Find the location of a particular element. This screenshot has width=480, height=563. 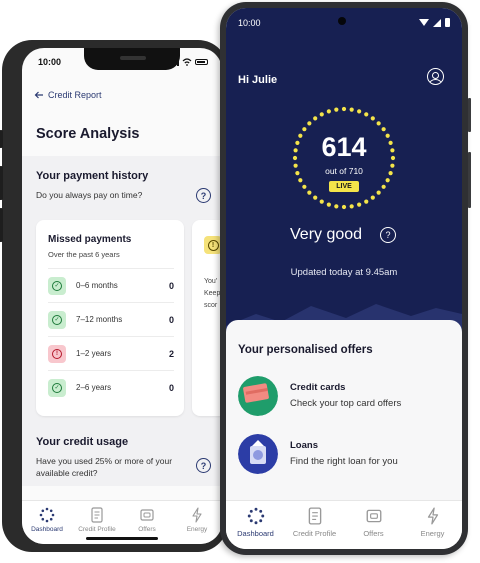

missed-payment-row: ✓ 0–6 months 0 is located at coordinates (111, 285).